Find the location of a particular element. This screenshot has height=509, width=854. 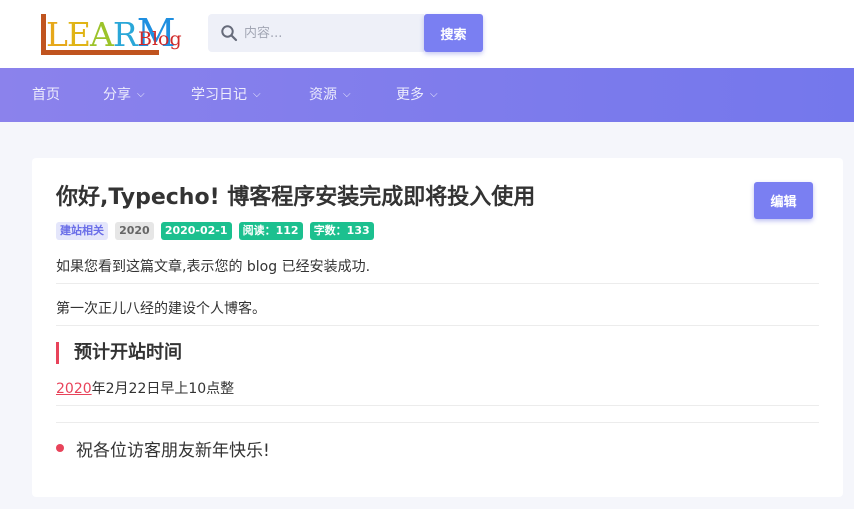

top-header: LEARM Blog 搜索 is located at coordinates (427, 34).